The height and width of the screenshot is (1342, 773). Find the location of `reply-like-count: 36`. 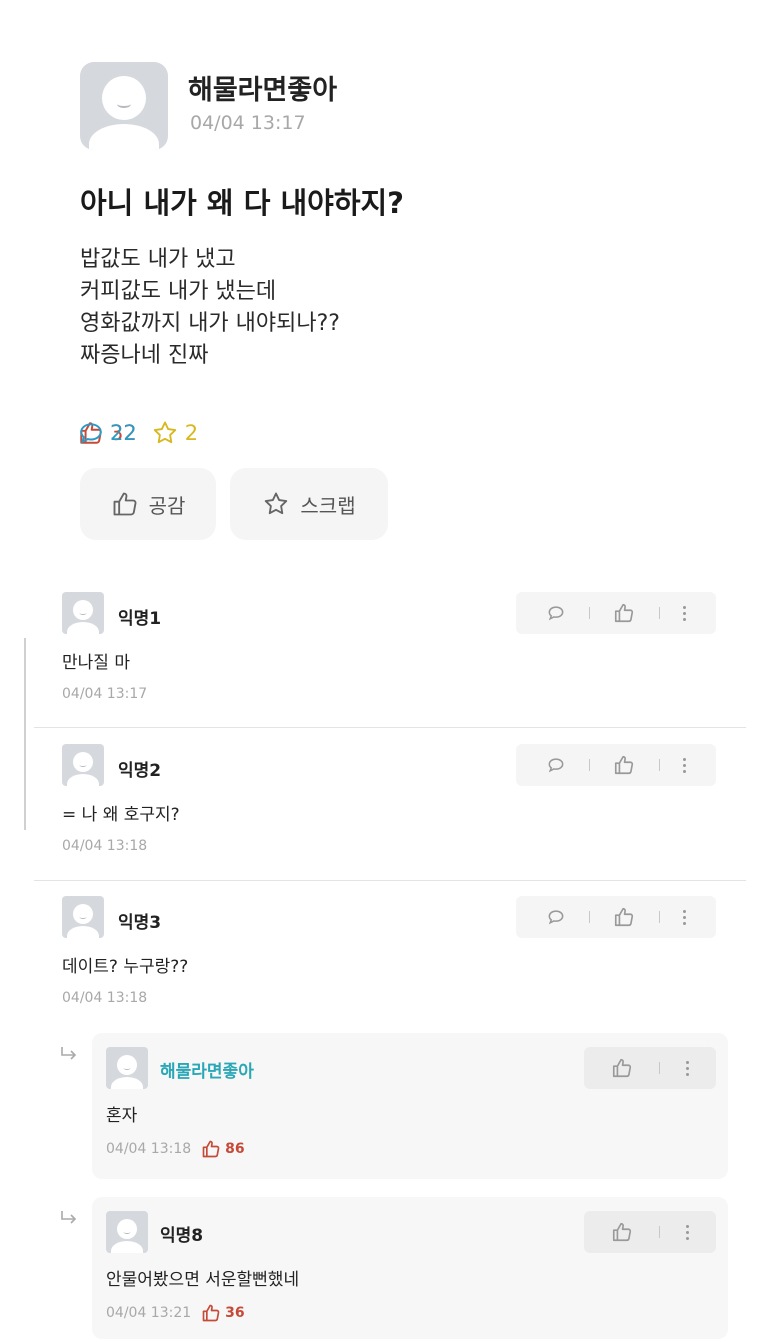

reply-like-count: 36 is located at coordinates (223, 1313).